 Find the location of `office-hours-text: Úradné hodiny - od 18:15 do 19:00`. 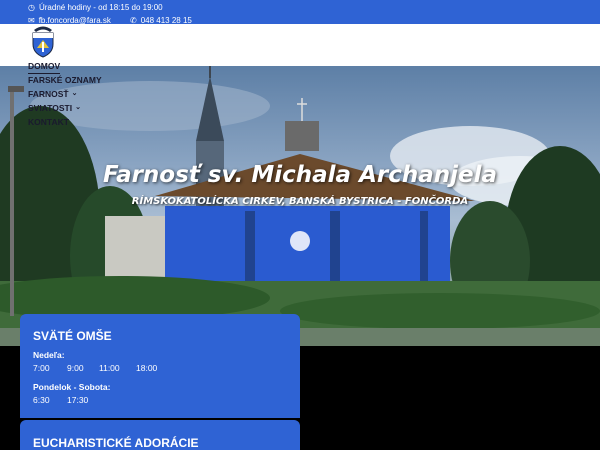

office-hours-text: Úradné hodiny - od 18:15 do 19:00 is located at coordinates (100, 7).